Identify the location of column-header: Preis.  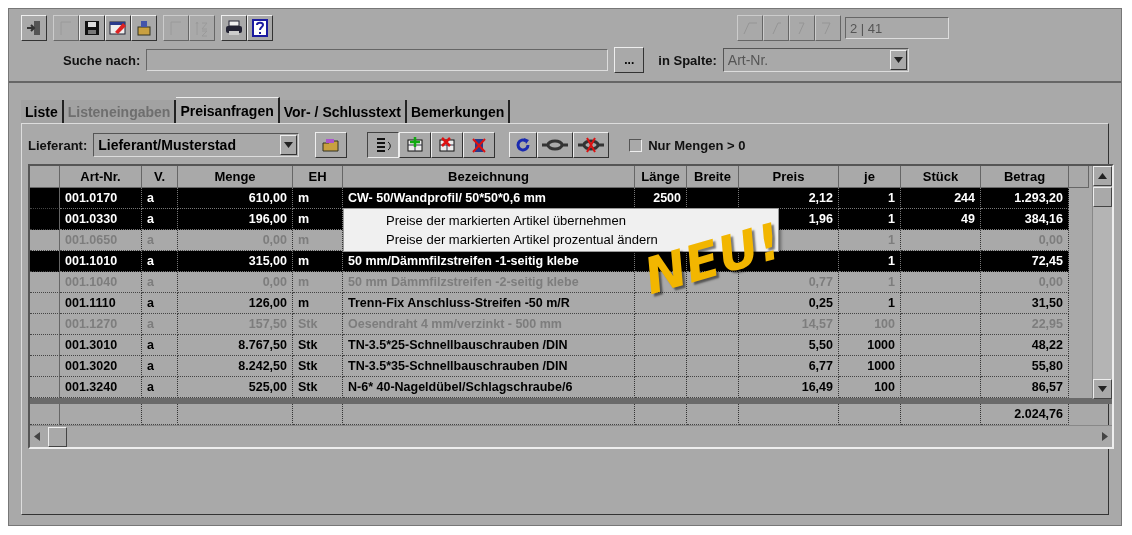
(789, 177).